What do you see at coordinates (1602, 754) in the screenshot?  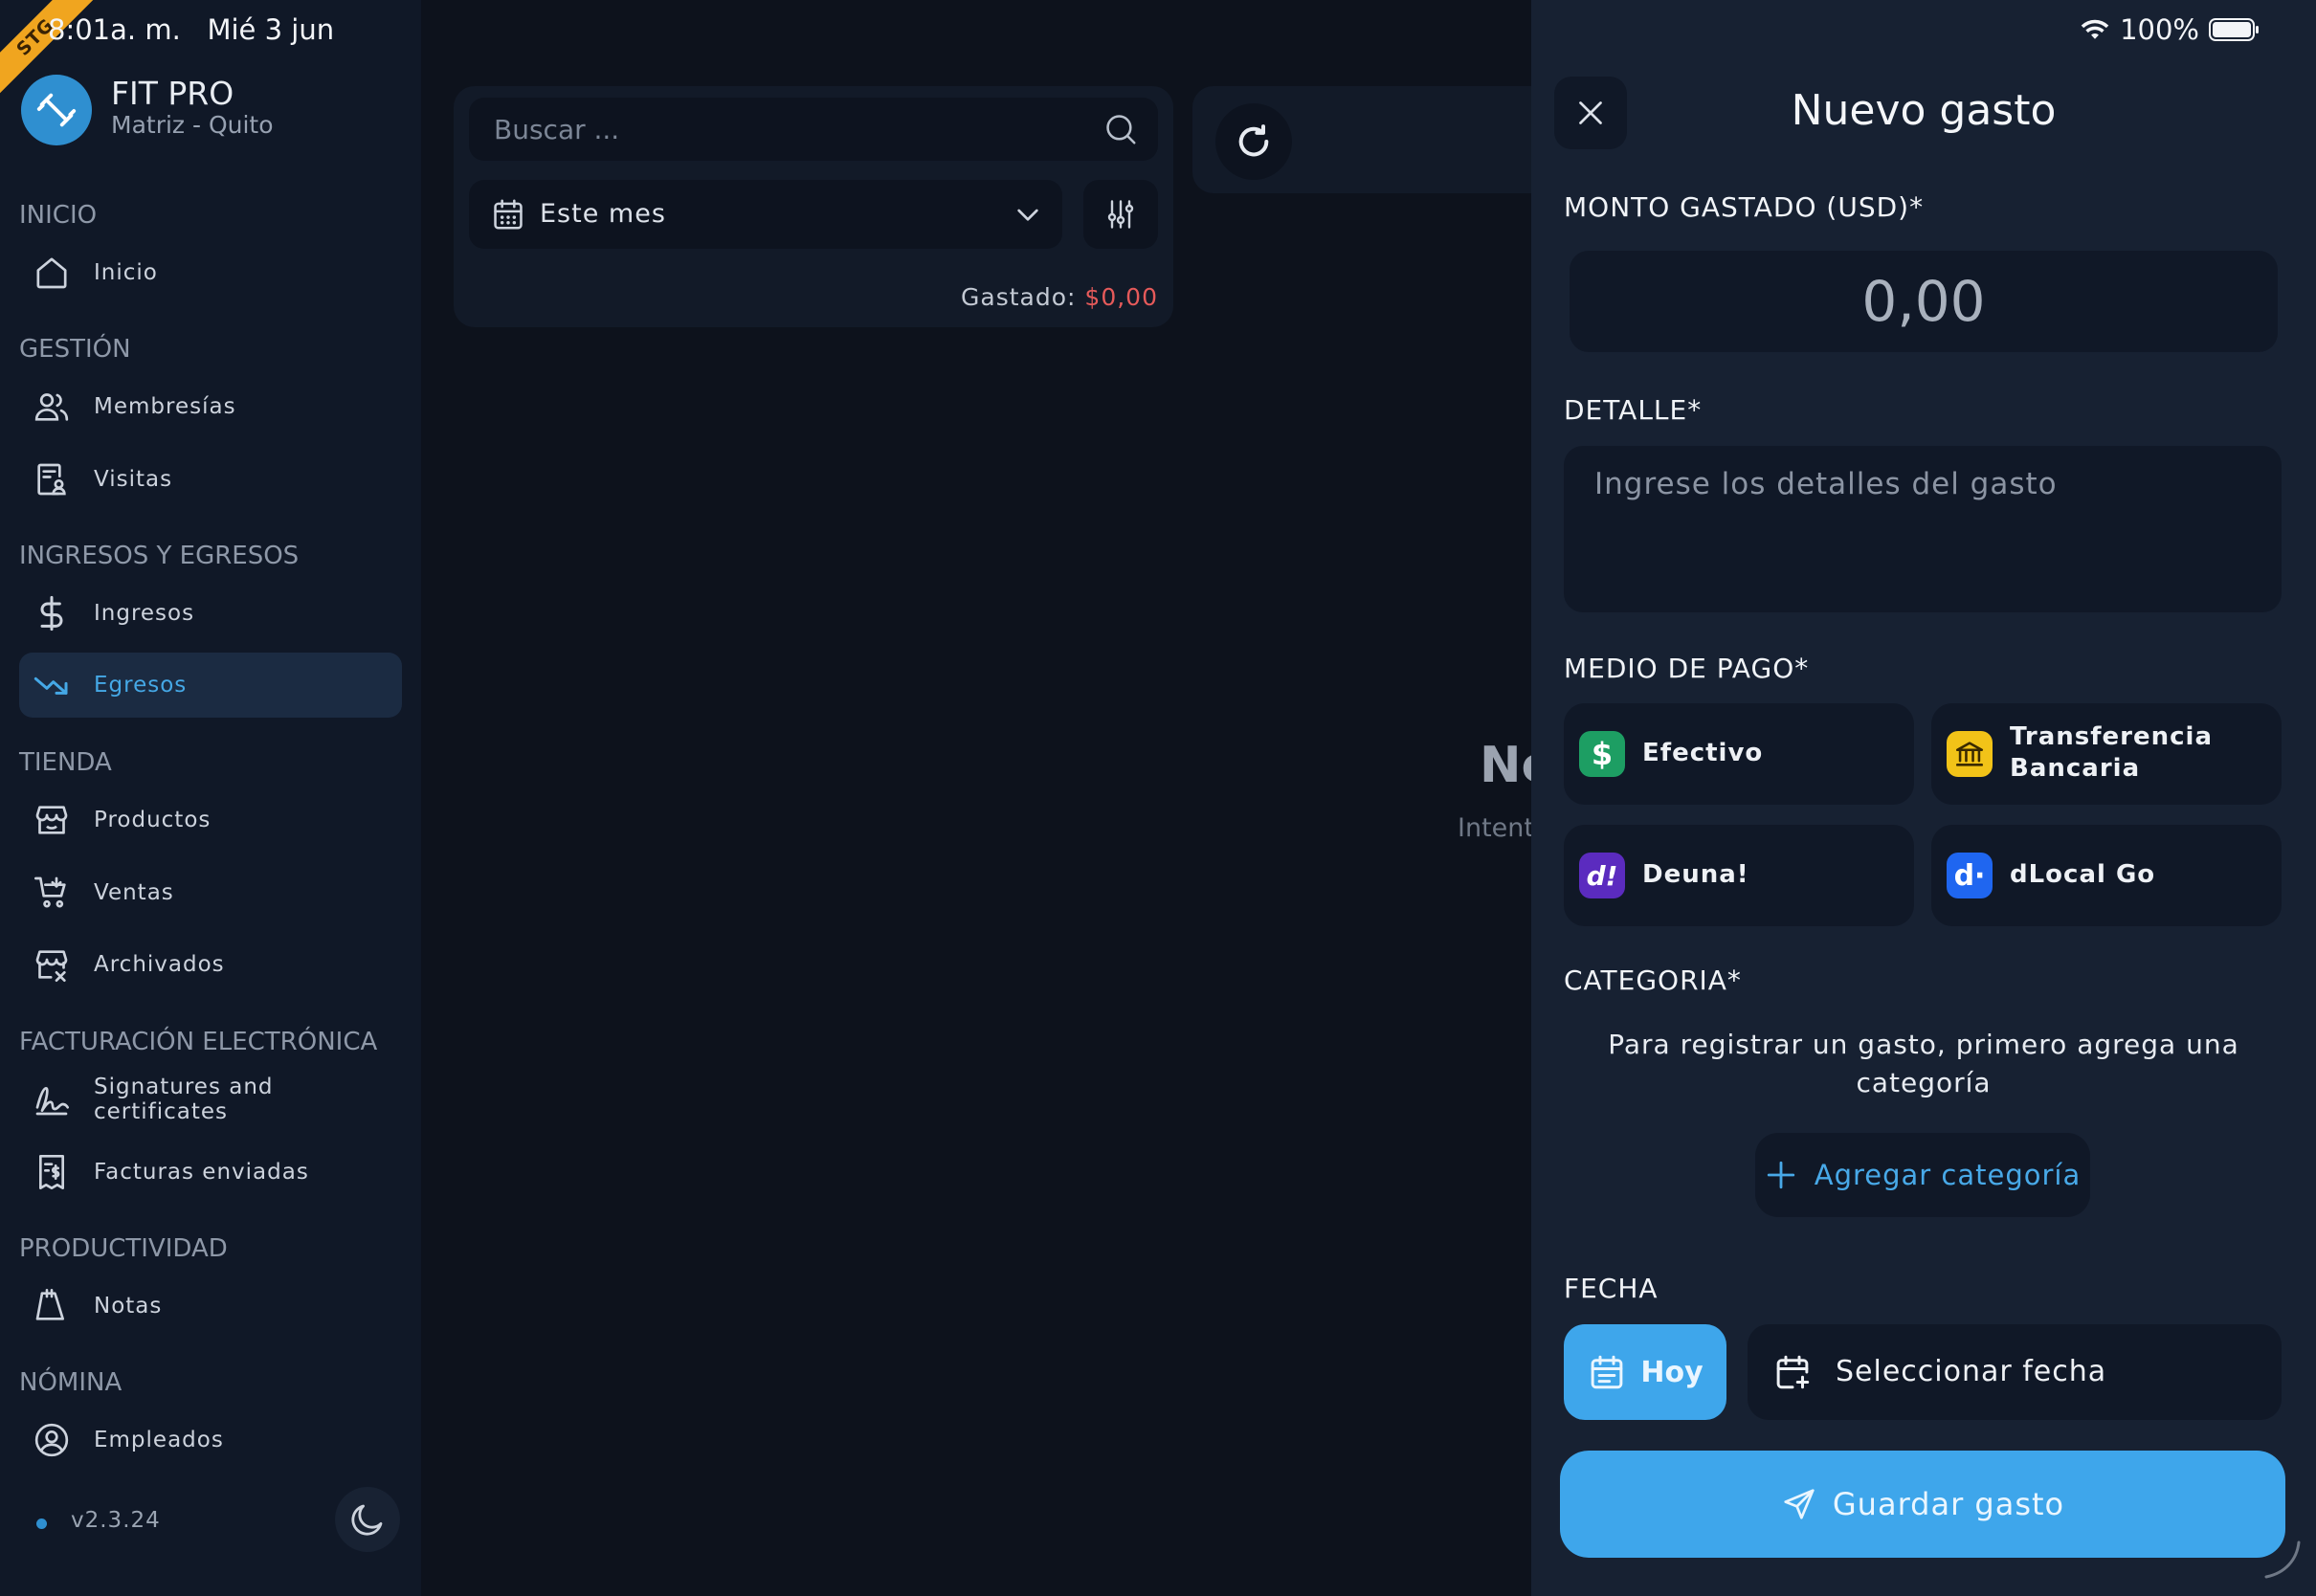 I see `cash-icon: $` at bounding box center [1602, 754].